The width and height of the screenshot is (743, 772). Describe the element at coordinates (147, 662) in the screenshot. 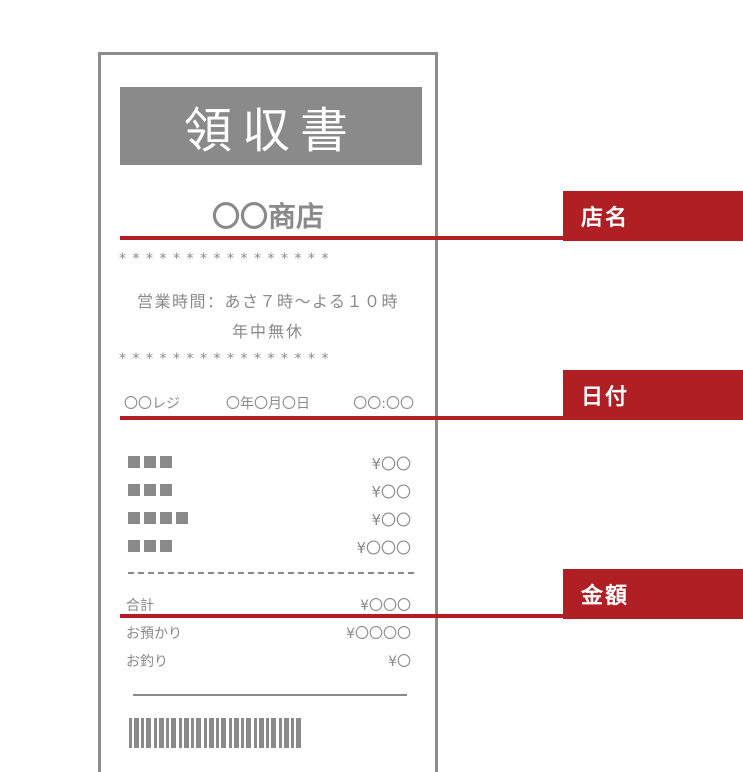

I see `change-label: お釣り` at that location.